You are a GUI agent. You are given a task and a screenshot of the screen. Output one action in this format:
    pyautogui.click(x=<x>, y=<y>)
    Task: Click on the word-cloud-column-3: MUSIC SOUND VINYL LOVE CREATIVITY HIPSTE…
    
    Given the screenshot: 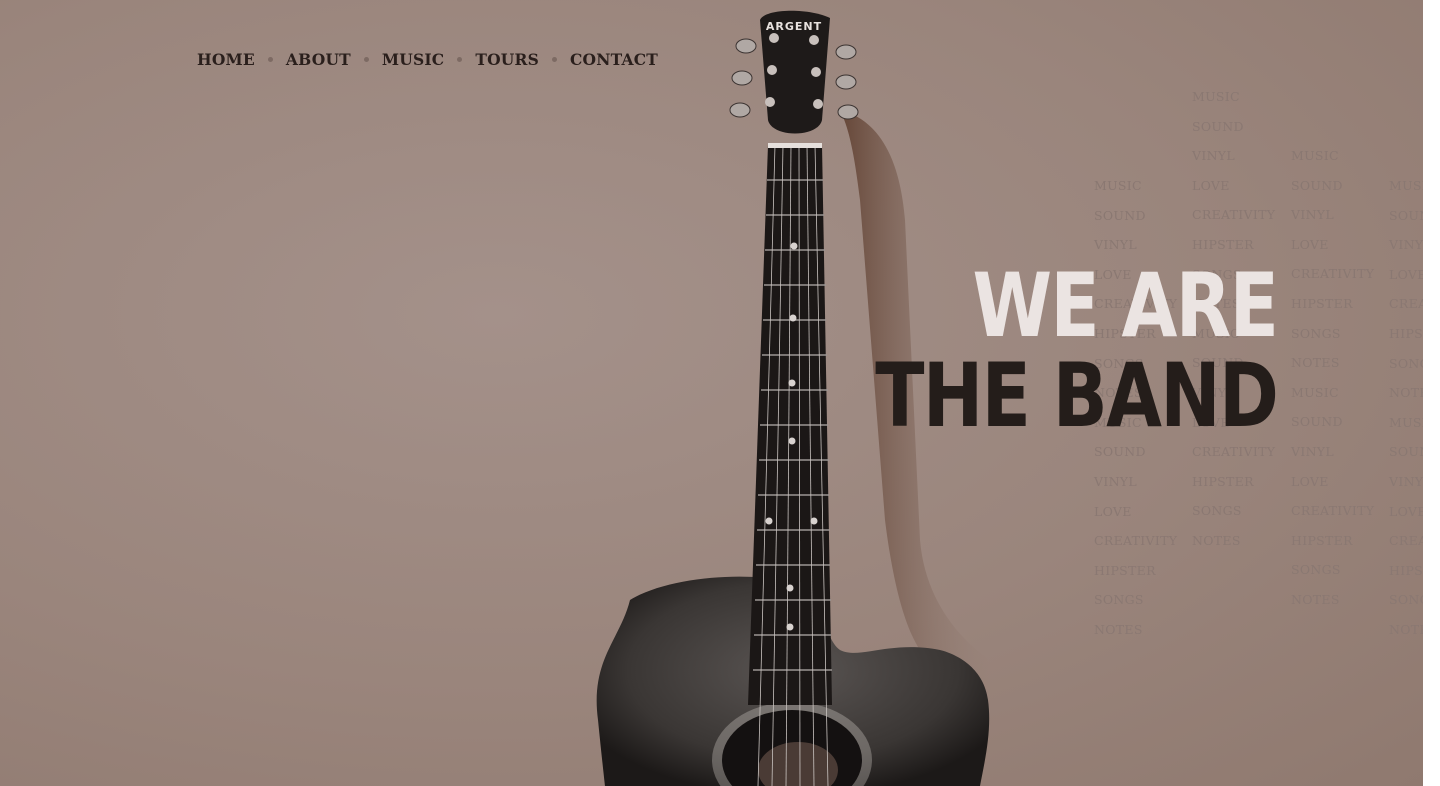 What is the action you would take?
    pyautogui.click(x=1332, y=378)
    